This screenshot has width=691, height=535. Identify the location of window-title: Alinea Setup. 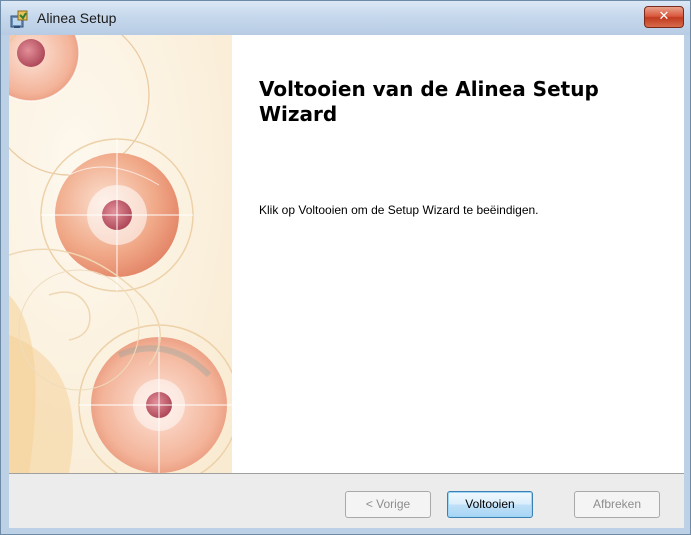
(77, 18).